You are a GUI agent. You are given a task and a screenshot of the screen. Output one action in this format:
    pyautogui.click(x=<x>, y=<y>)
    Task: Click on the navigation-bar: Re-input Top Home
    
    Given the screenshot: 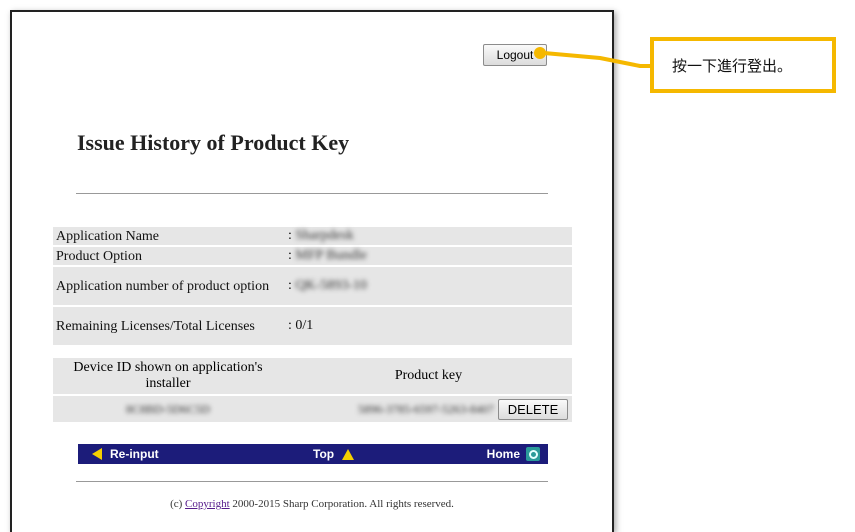 What is the action you would take?
    pyautogui.click(x=313, y=454)
    